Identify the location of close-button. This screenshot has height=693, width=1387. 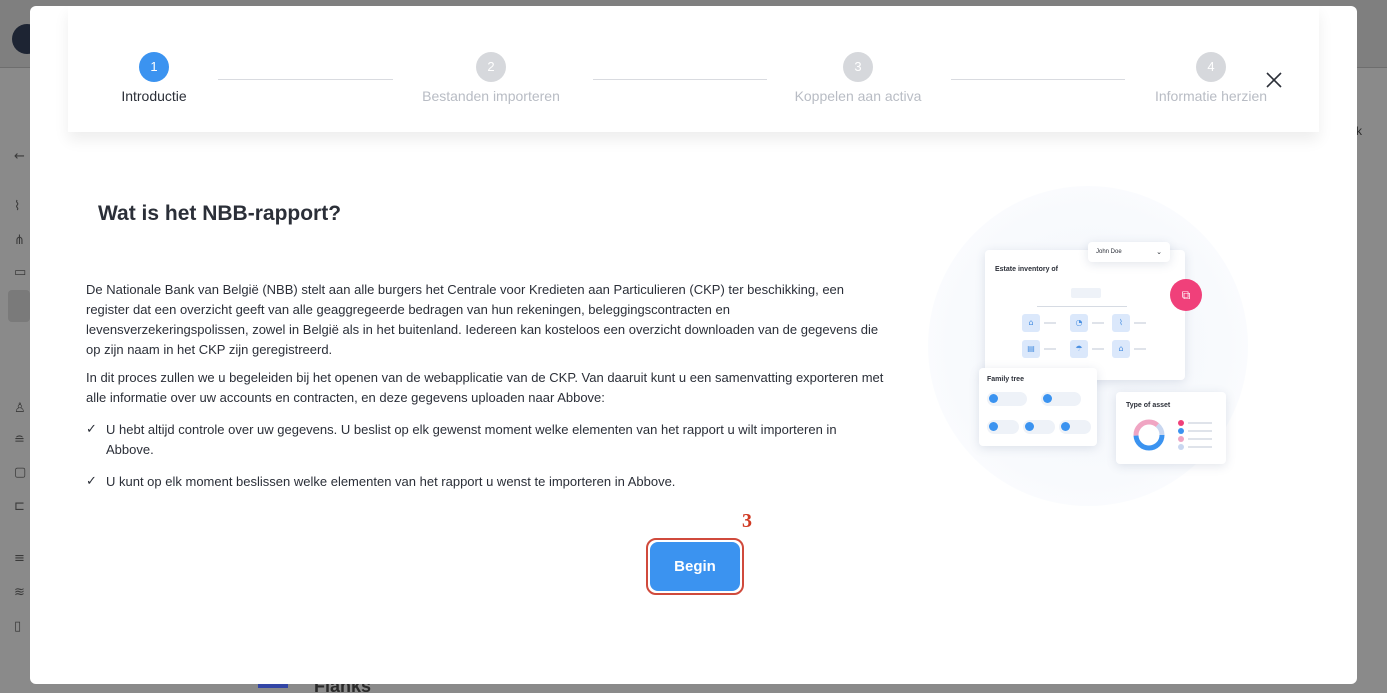
(1274, 80).